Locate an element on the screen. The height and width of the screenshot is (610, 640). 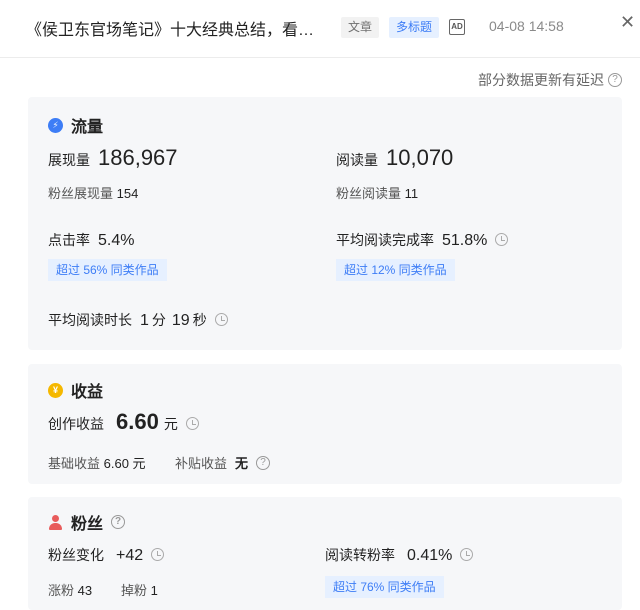
avg-time-min-unit: 分 is located at coordinates (158, 320).